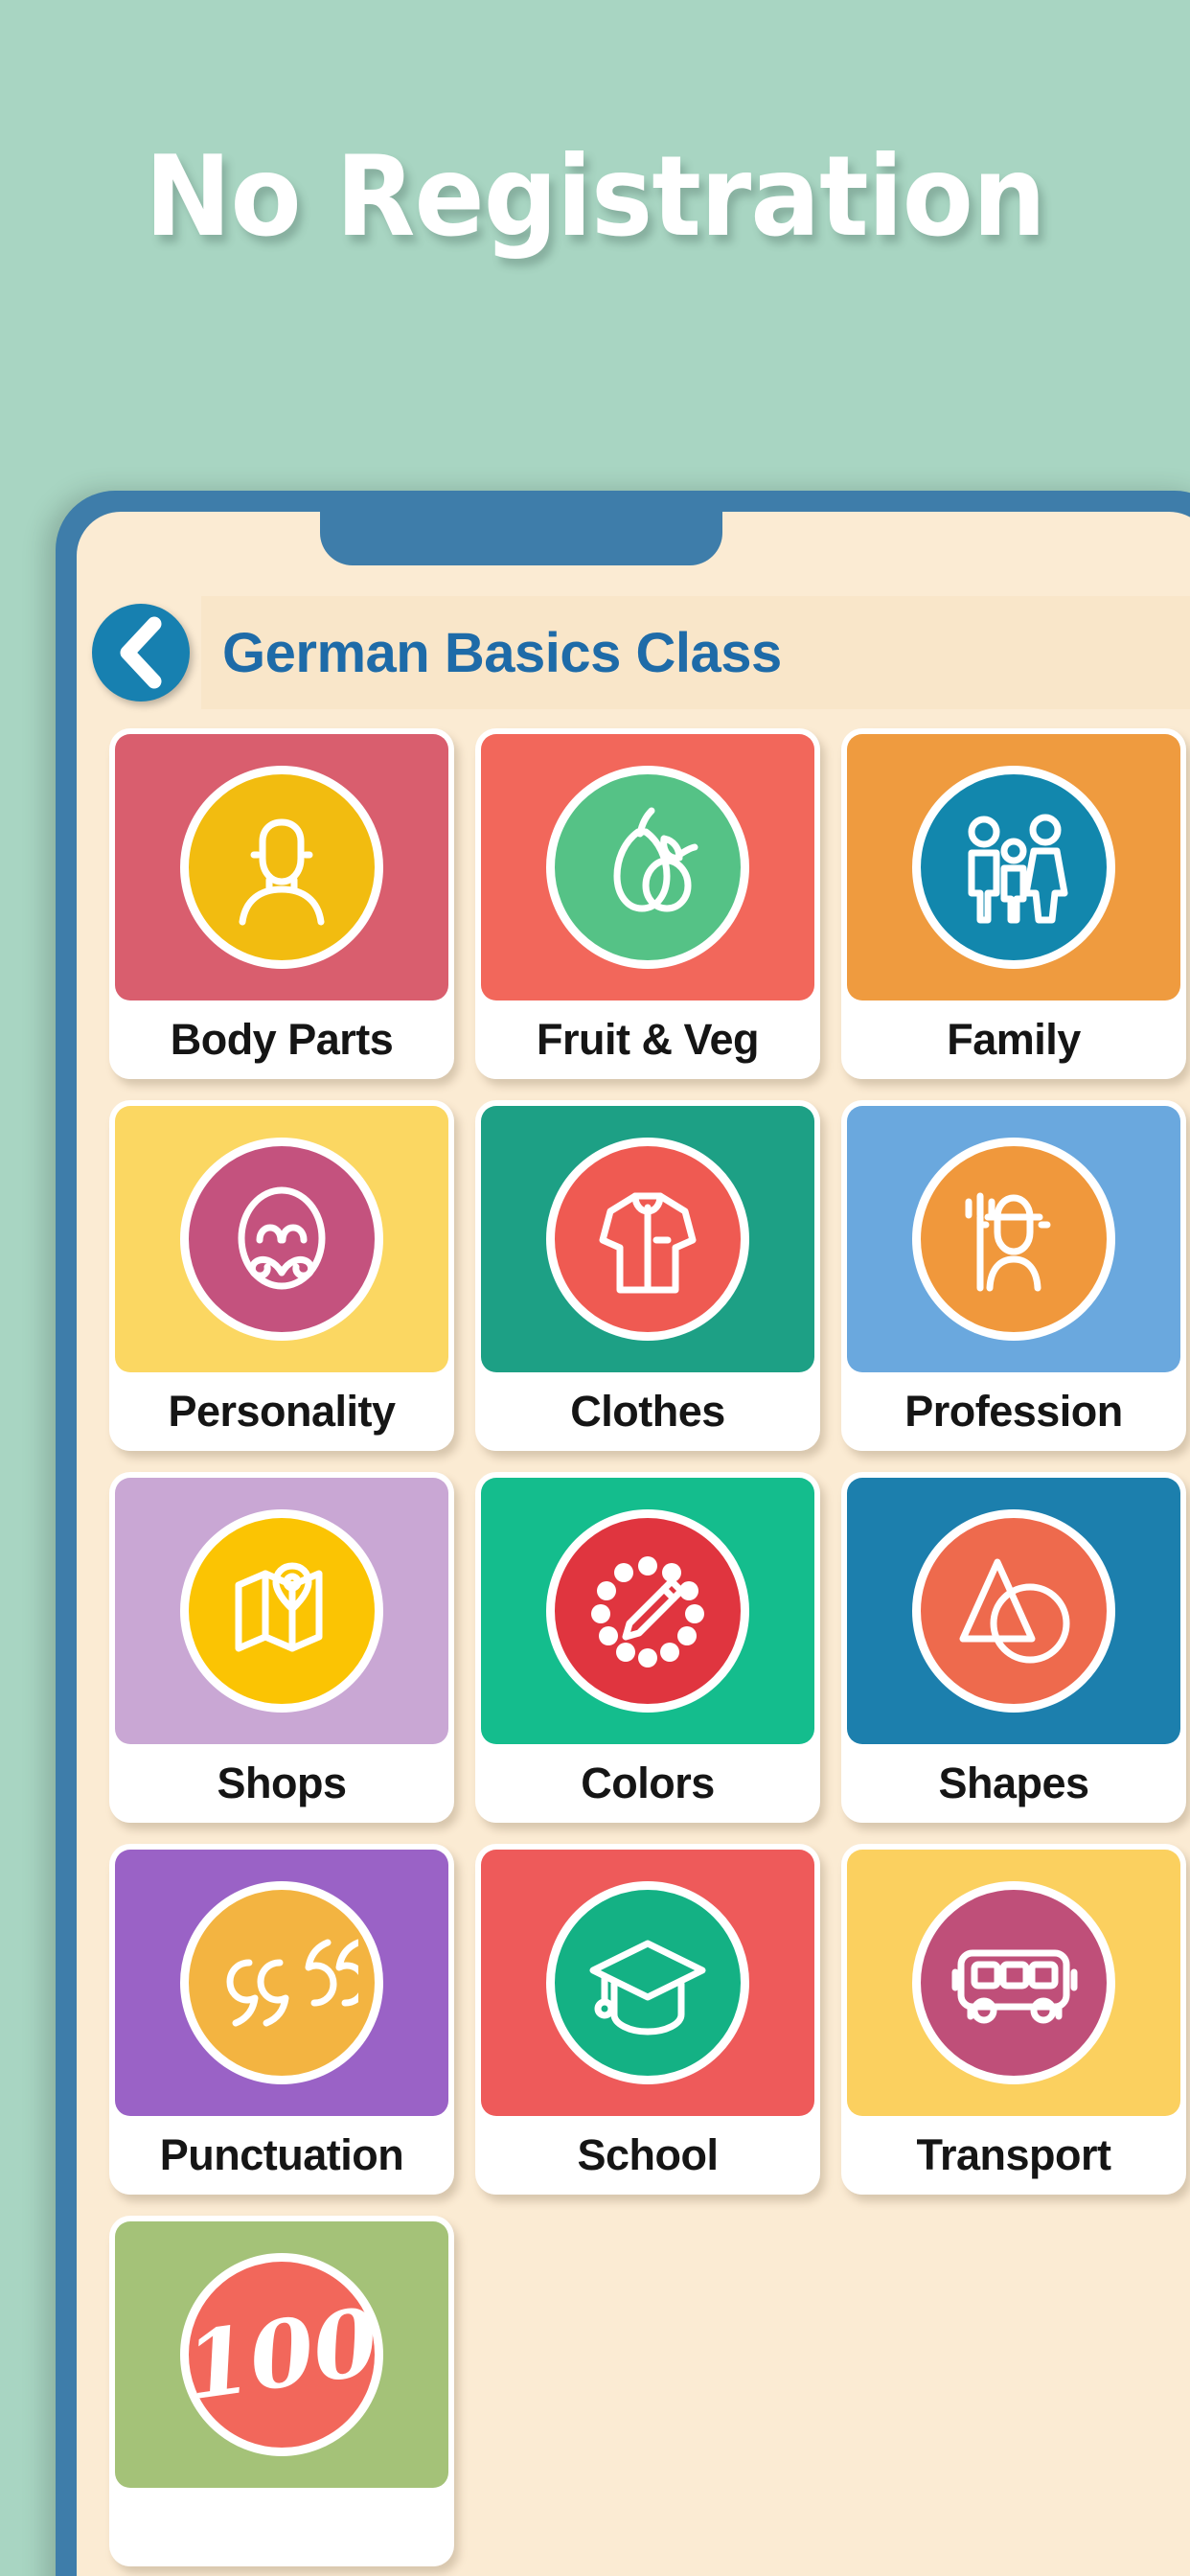  What do you see at coordinates (1014, 2156) in the screenshot?
I see `category-label: Transport` at bounding box center [1014, 2156].